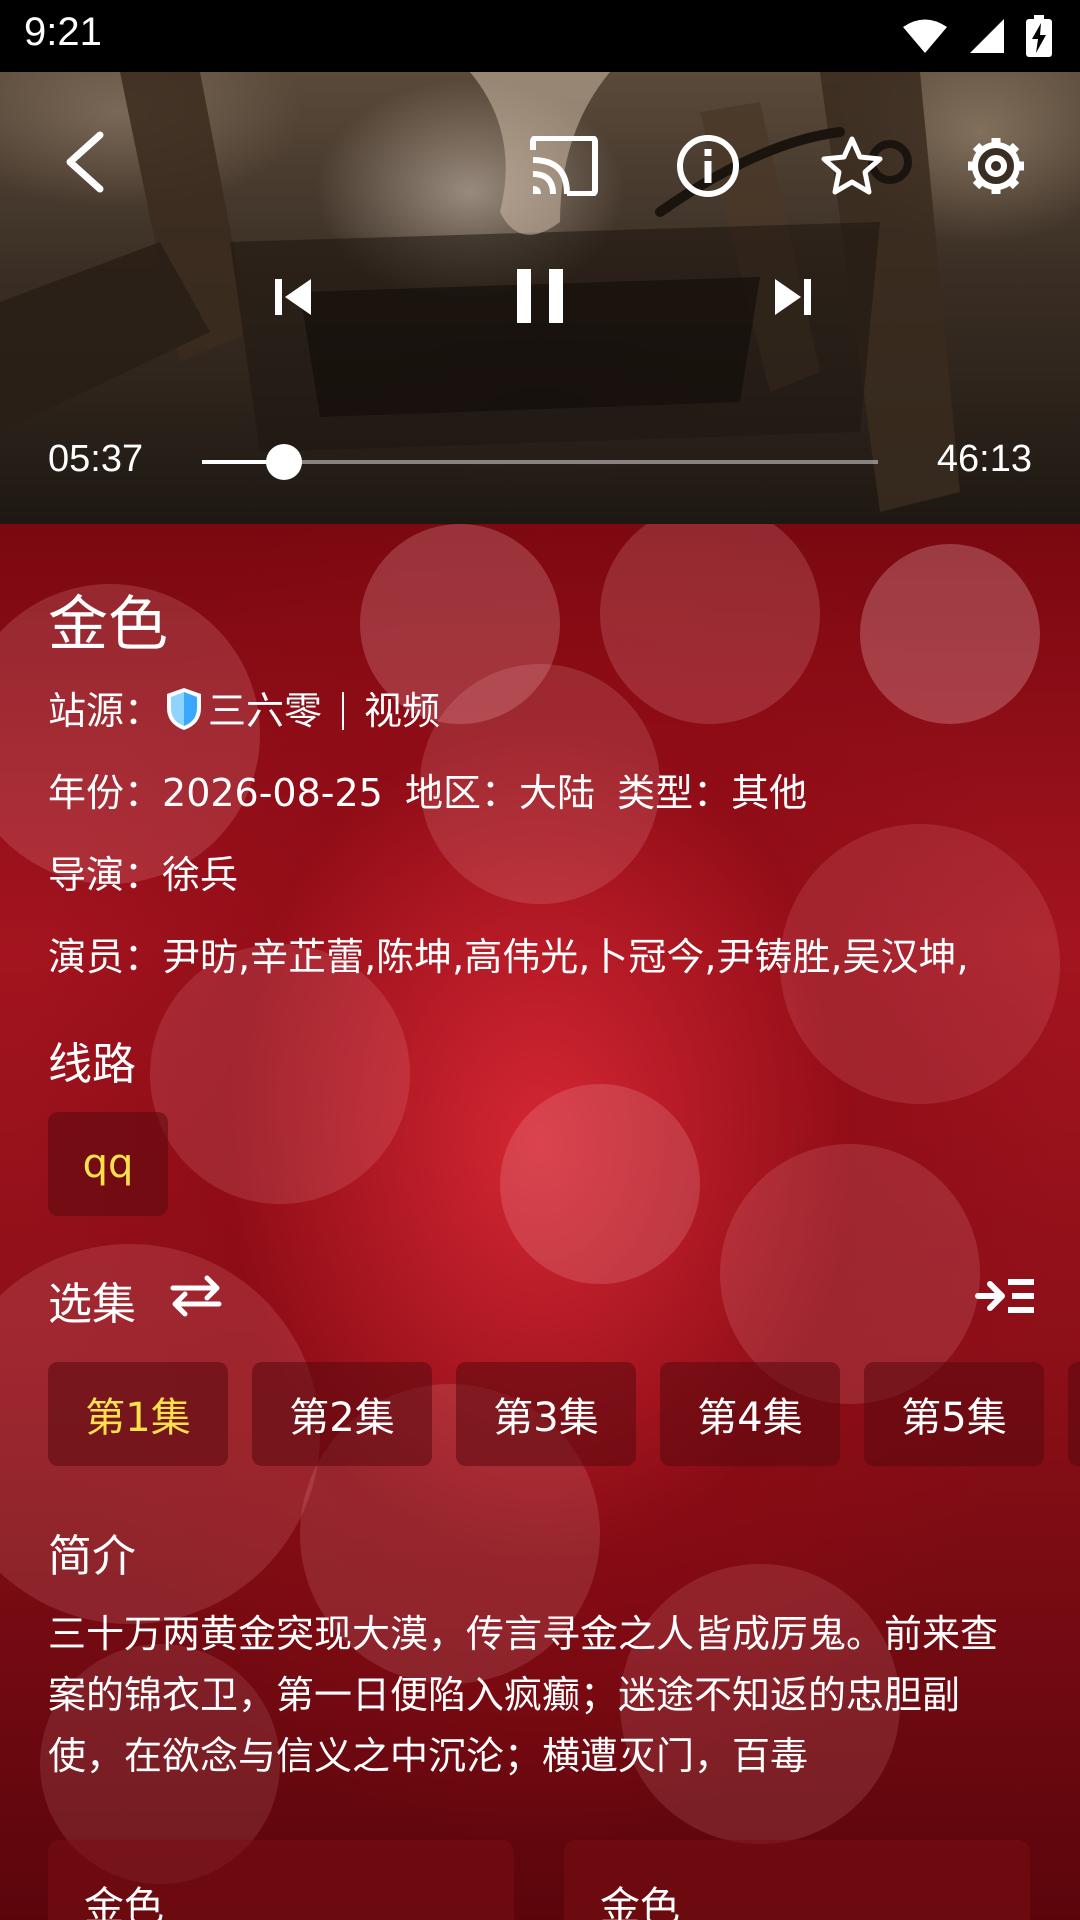 Image resolution: width=1080 pixels, height=1920 pixels. I want to click on director-value: 徐兵, so click(200, 875).